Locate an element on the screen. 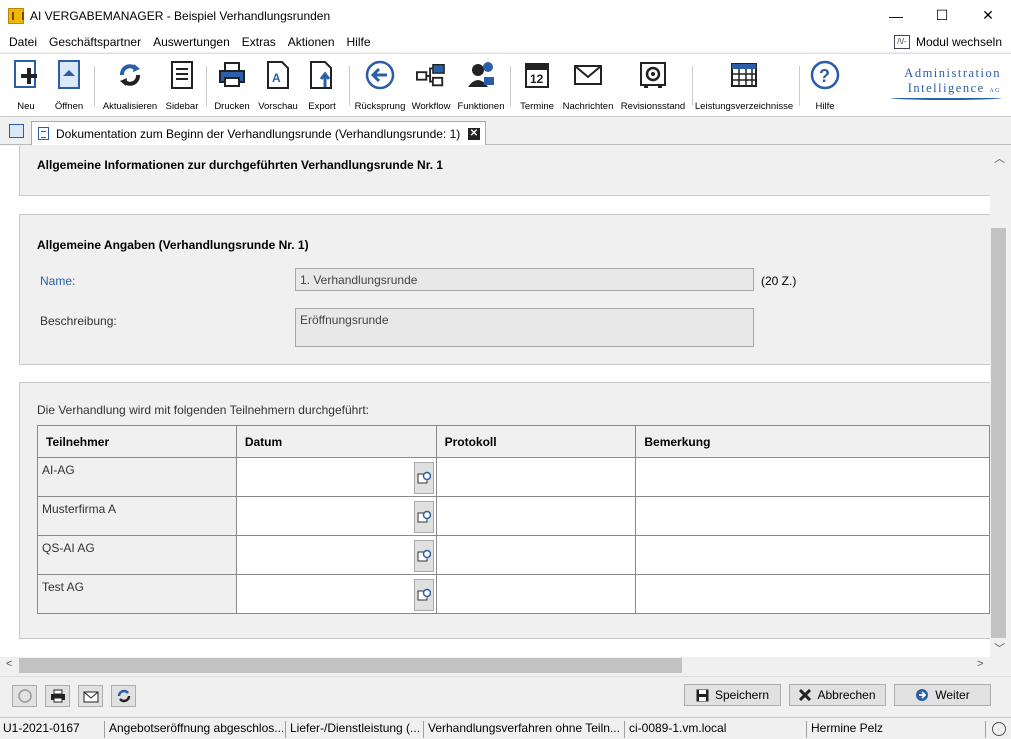  export-button: Export is located at coordinates (322, 85).